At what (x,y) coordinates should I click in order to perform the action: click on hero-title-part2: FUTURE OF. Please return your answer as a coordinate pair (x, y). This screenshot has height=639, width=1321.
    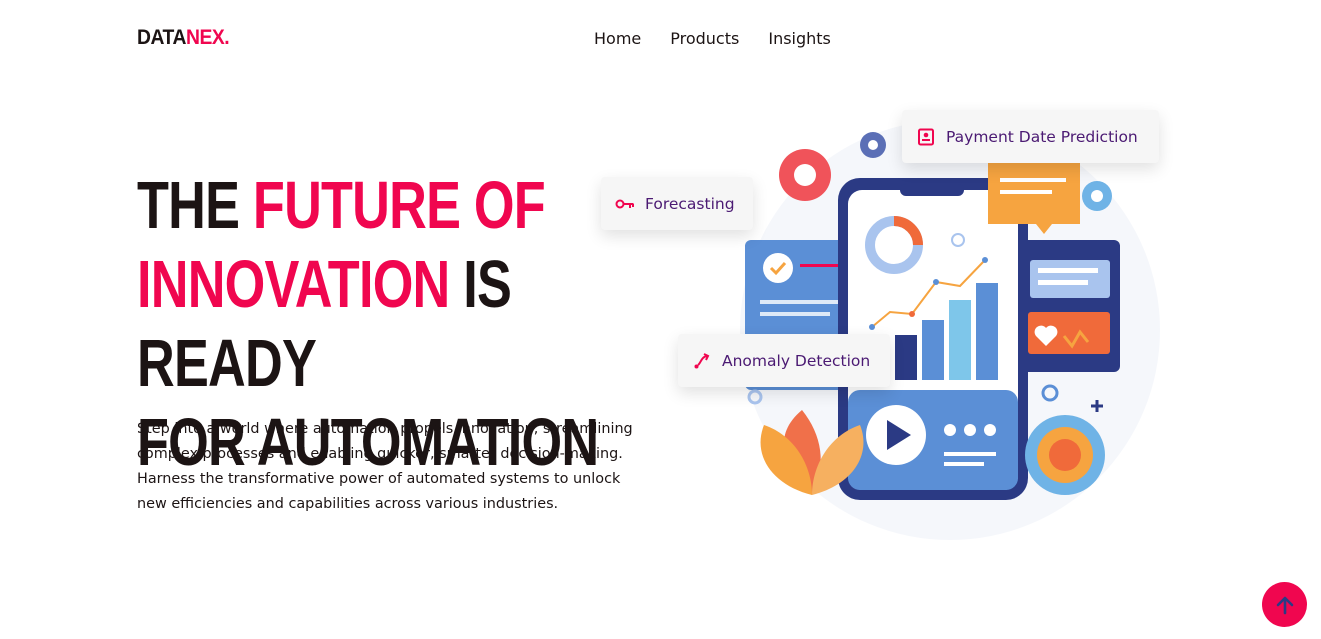
    Looking at the image, I should click on (399, 205).